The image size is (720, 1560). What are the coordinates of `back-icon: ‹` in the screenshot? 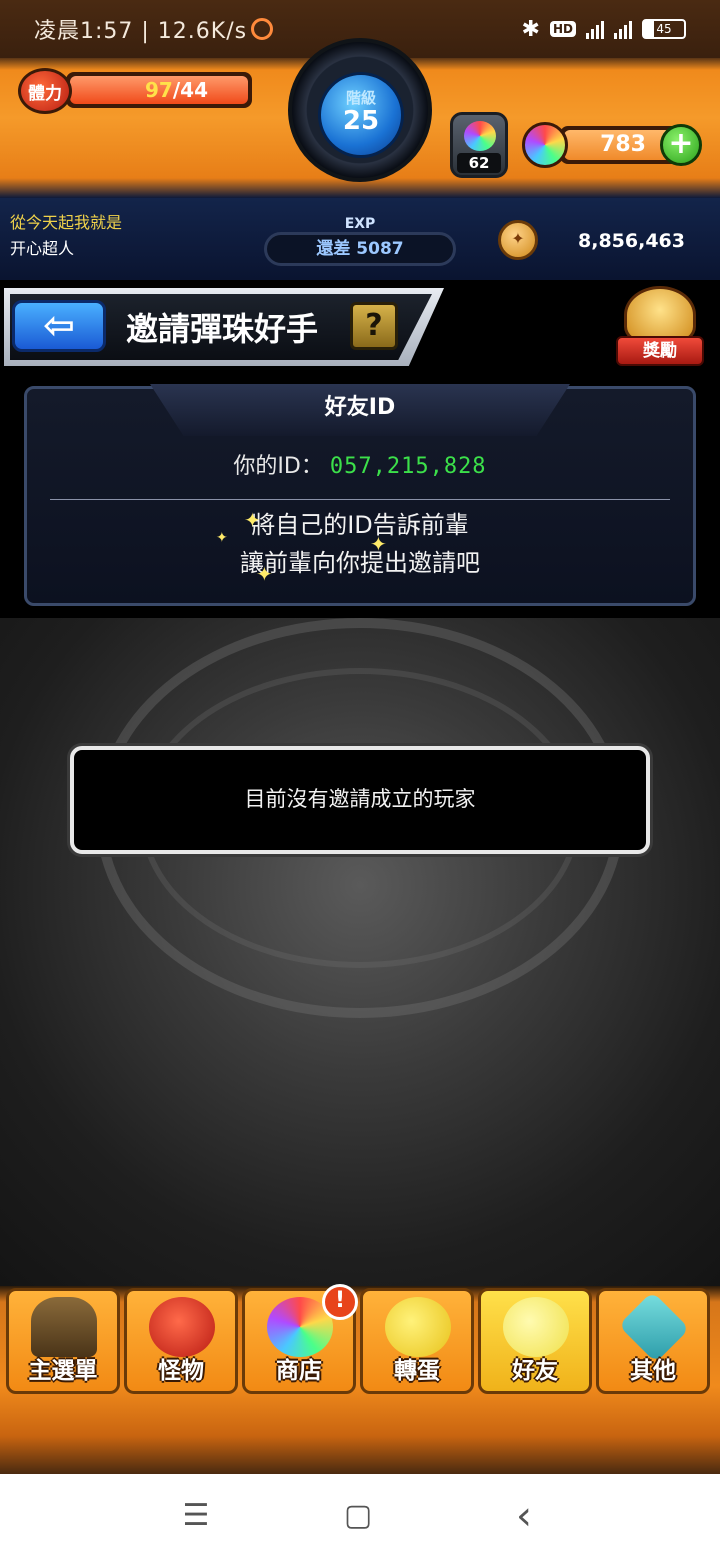 It's located at (524, 1516).